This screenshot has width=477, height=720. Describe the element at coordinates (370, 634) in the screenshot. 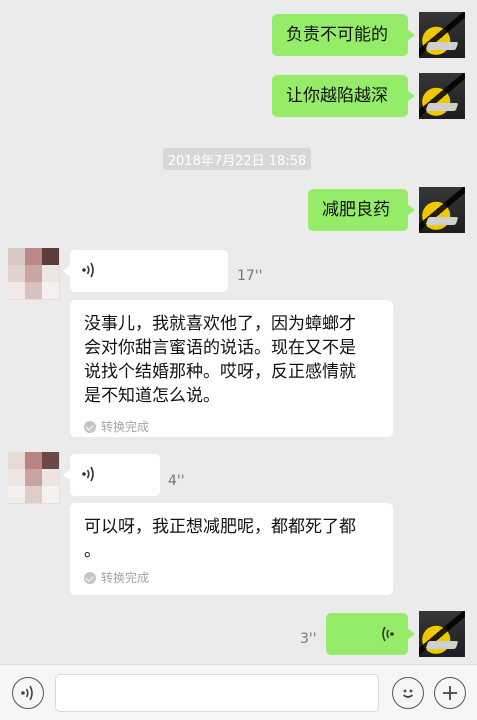

I see `sent-voice-bubble` at that location.